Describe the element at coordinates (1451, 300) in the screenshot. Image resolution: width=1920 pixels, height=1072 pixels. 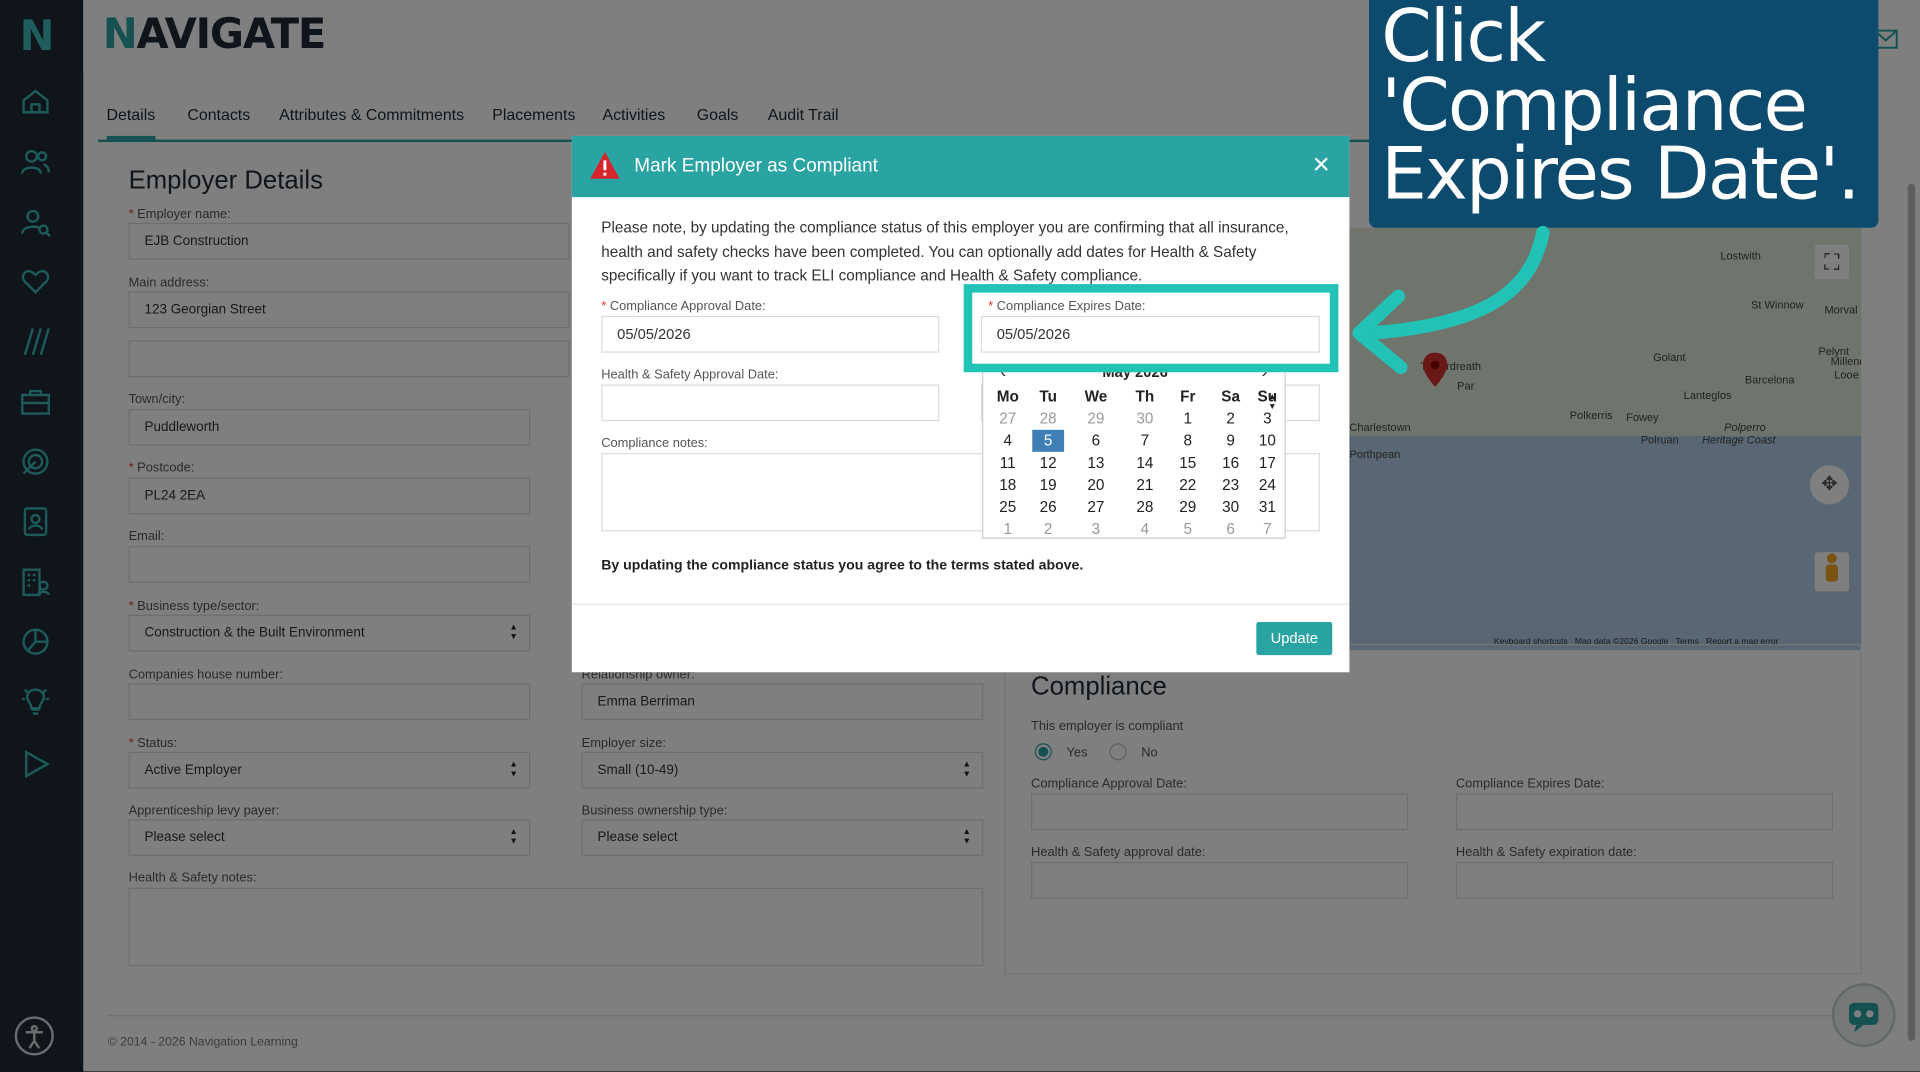
I see `arrow-icon` at that location.